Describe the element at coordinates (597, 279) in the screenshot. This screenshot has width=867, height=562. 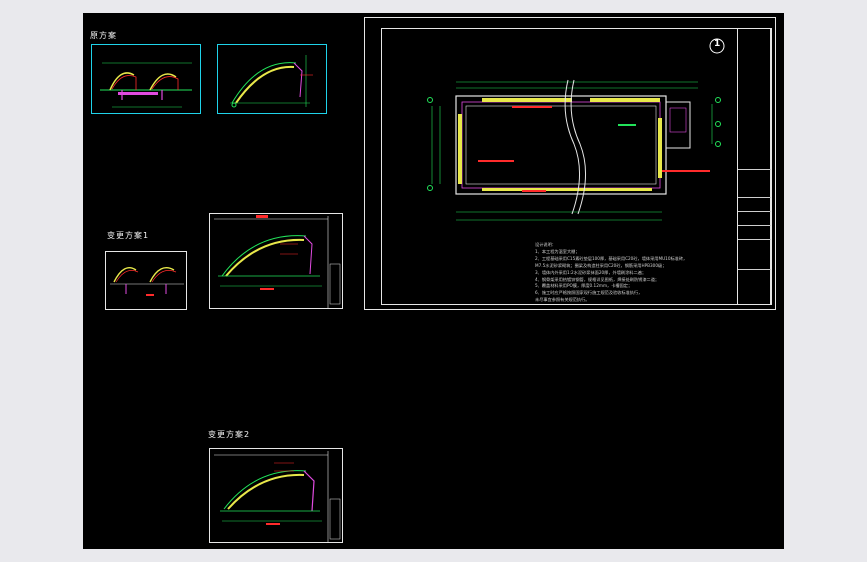
I see `note-line: 4、钢骨架采用热镀锌钢管，规格详见图纸，焊接处刷防锈漆二道；` at that location.